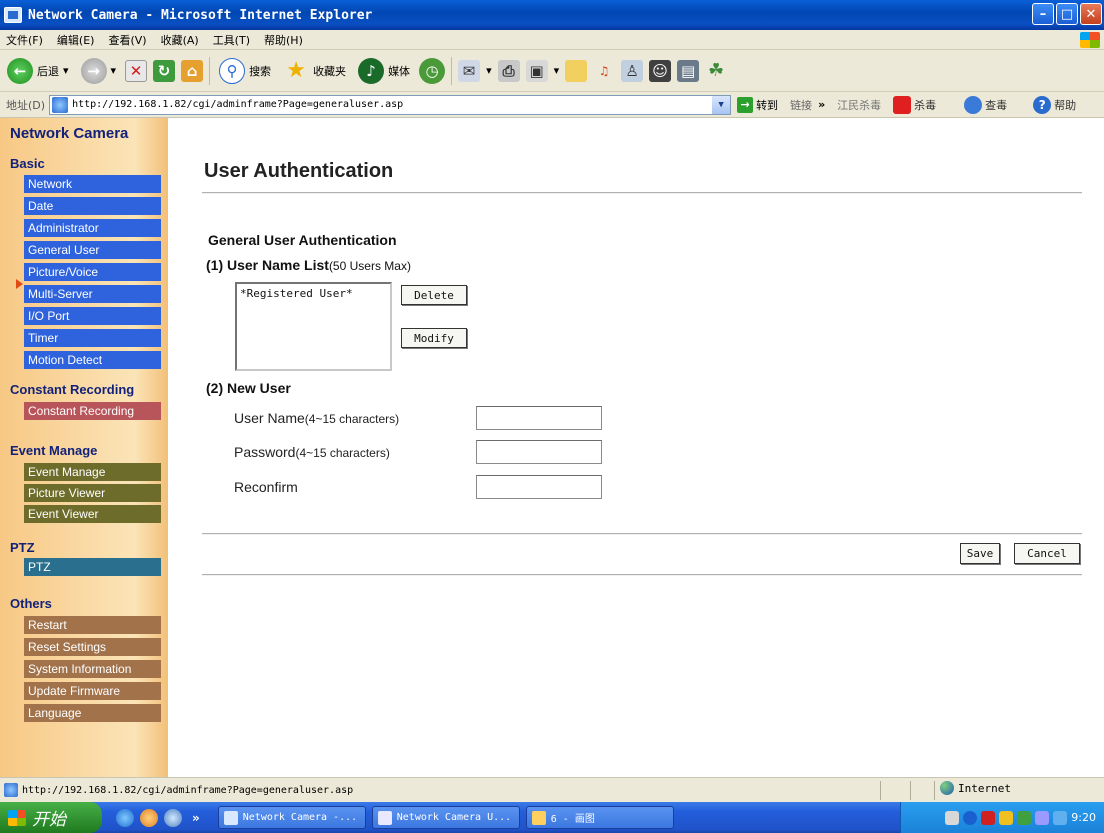 Image resolution: width=1104 pixels, height=833 pixels. What do you see at coordinates (539, 452) in the screenshot?
I see `password-field` at bounding box center [539, 452].